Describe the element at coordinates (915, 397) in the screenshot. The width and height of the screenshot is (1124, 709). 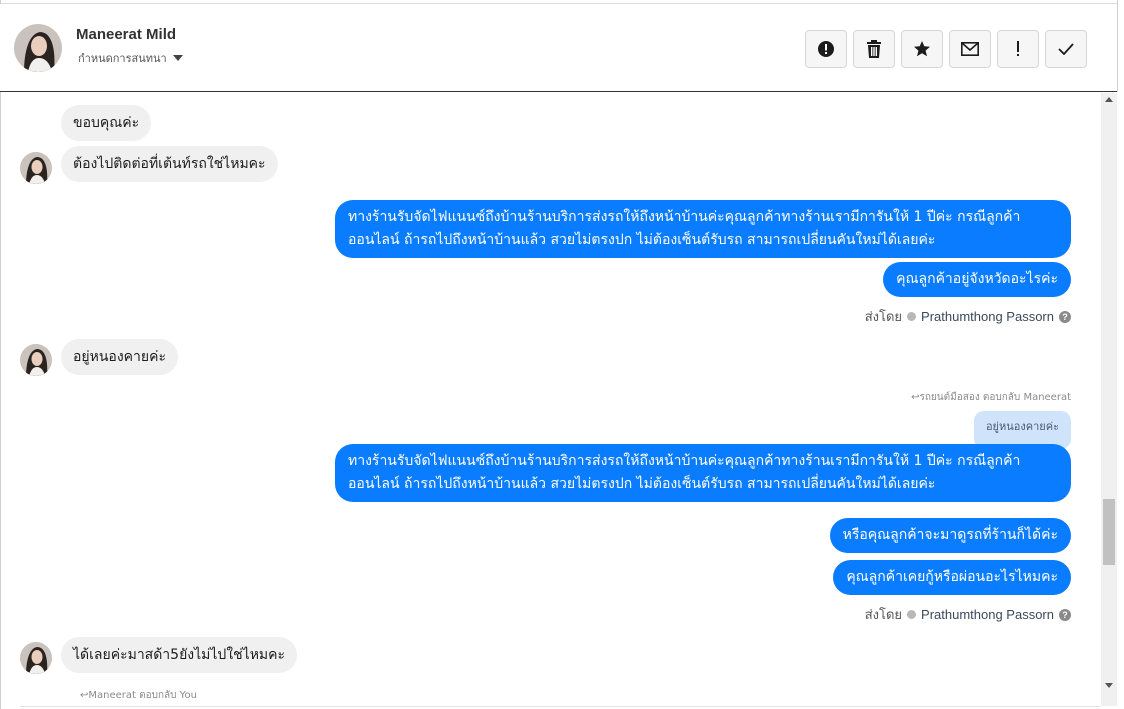
I see `reply-icon: ↩` at that location.